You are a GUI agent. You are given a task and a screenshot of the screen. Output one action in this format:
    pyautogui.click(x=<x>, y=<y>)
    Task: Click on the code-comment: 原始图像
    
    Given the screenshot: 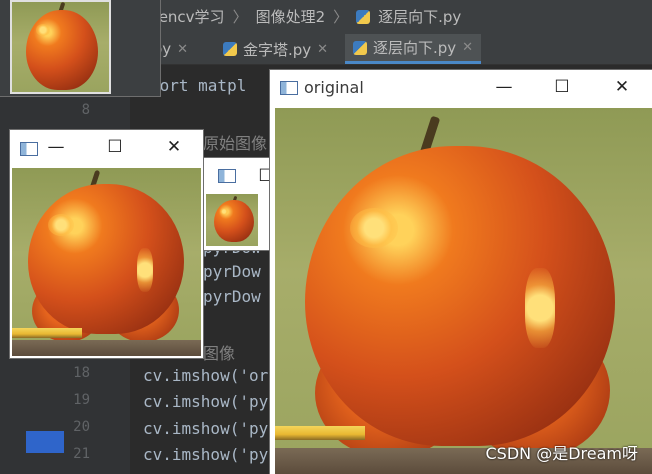 What is the action you would take?
    pyautogui.click(x=235, y=142)
    